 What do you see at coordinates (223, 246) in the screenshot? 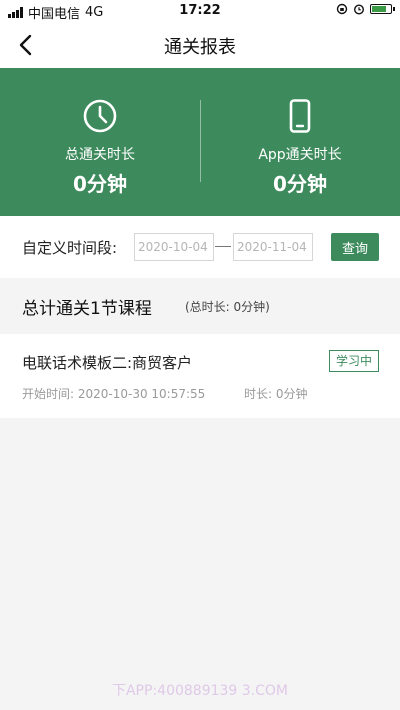
I see `date-range-separator` at bounding box center [223, 246].